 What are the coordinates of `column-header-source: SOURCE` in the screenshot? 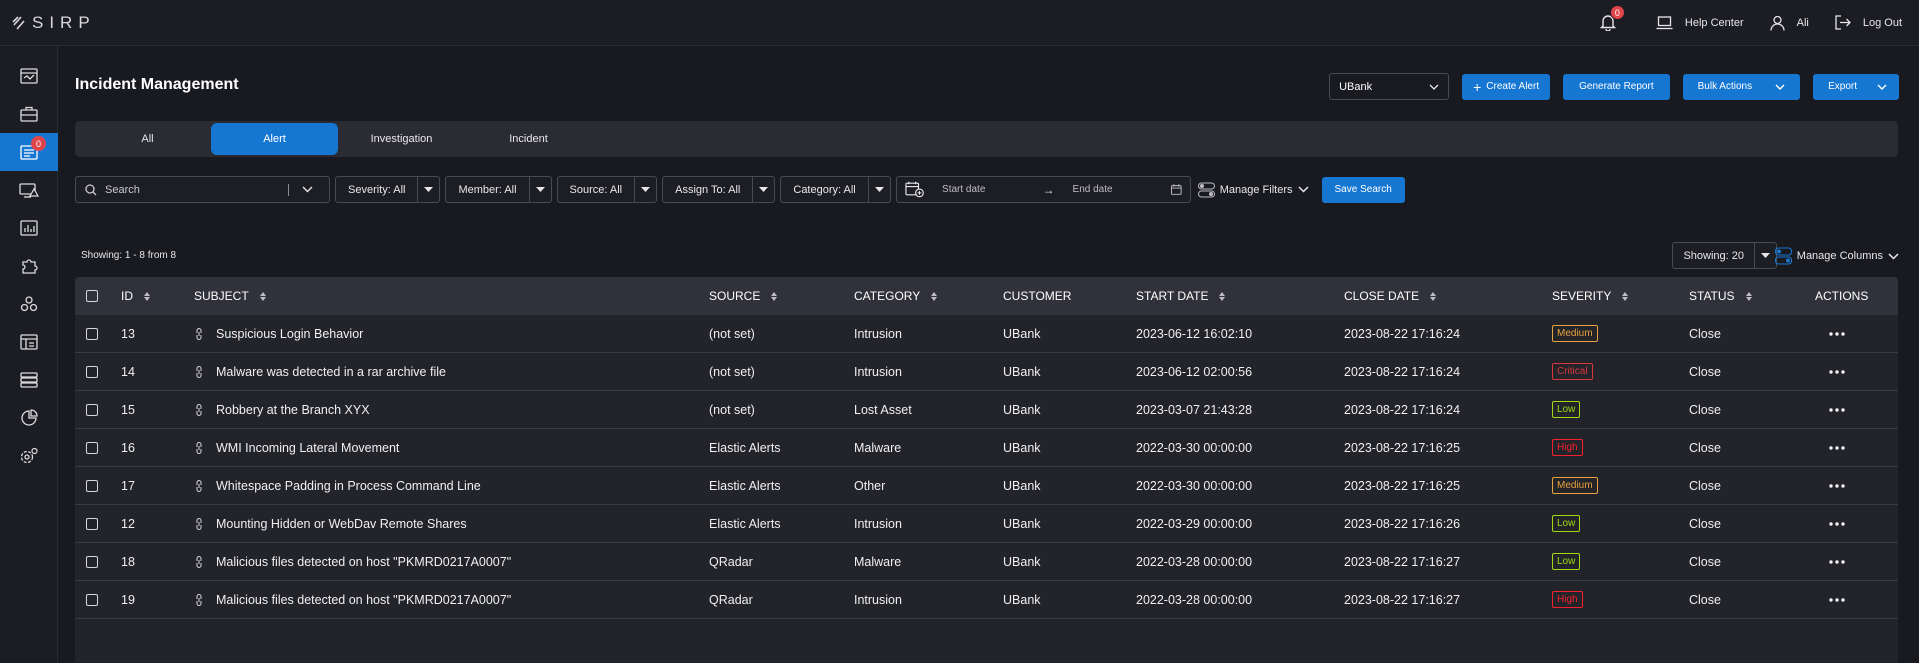 It's located at (743, 296).